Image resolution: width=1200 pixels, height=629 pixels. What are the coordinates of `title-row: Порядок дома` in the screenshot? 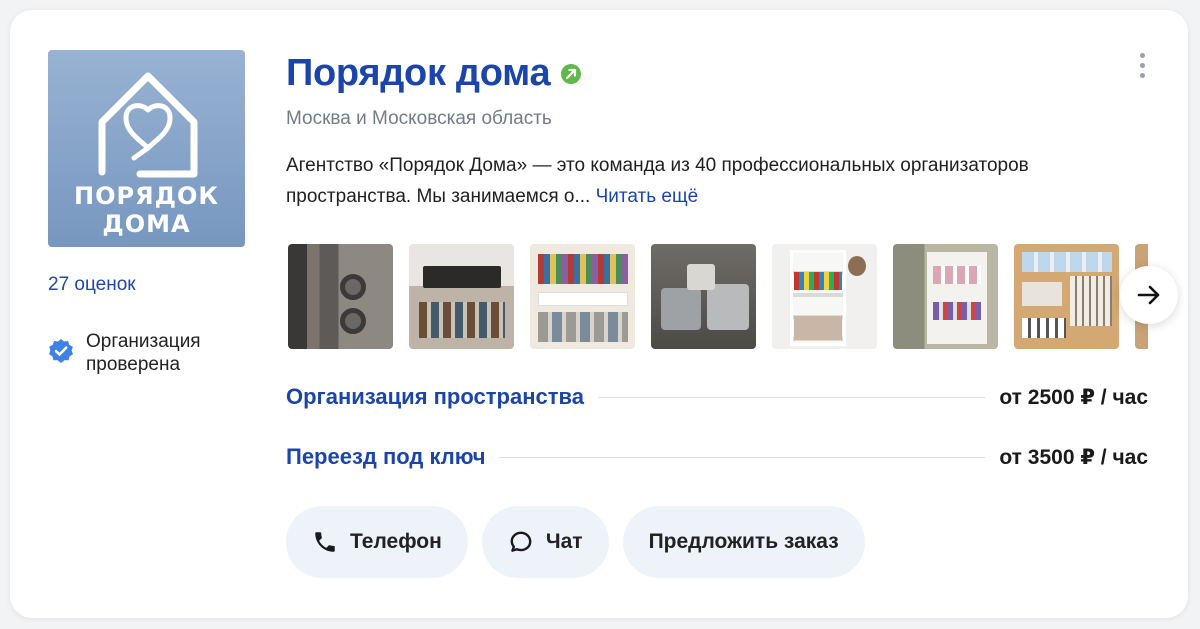 It's located at (434, 73).